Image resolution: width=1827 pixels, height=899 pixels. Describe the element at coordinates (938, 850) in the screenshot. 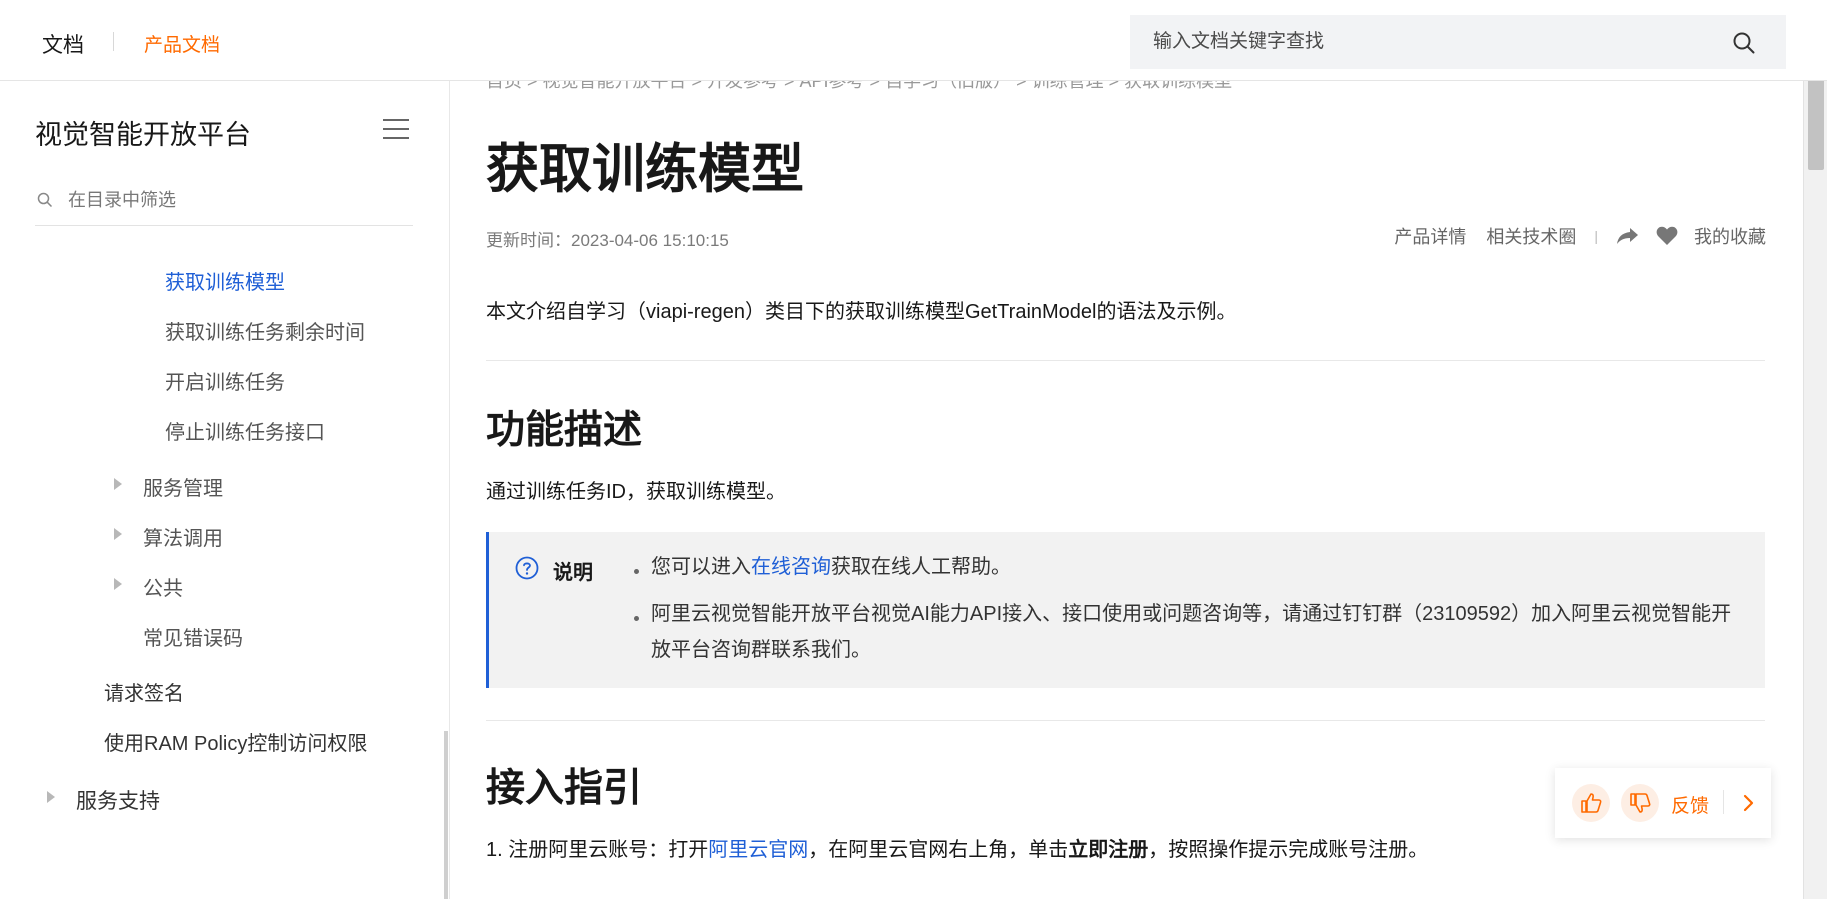

I see `step-text: ，在阿里云官网右上角，单击` at that location.